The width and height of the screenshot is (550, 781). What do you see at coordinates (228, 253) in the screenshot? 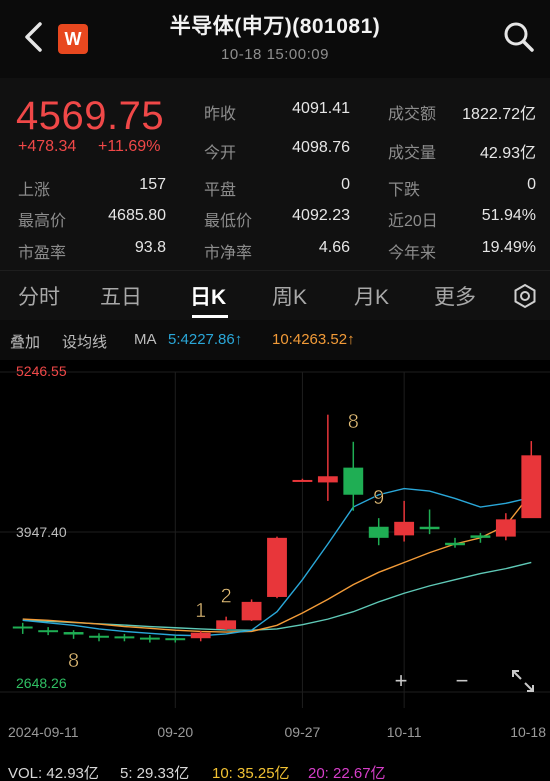
I see `pb-label: 市净率` at bounding box center [228, 253].